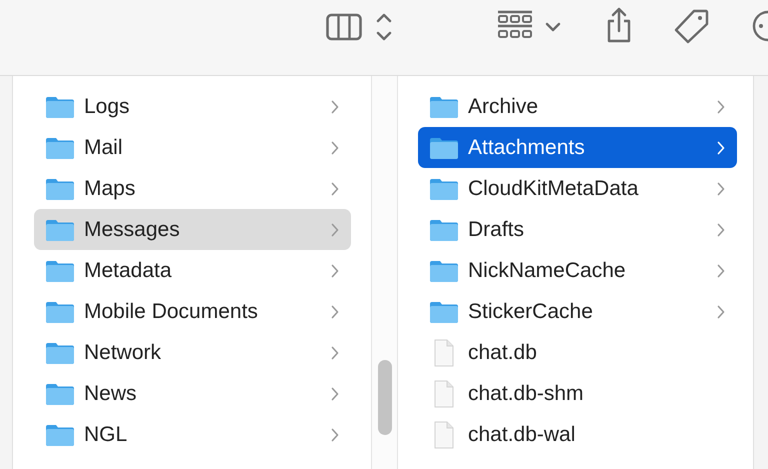 The width and height of the screenshot is (768, 469). I want to click on file-name: chat.db-shm, so click(526, 394).